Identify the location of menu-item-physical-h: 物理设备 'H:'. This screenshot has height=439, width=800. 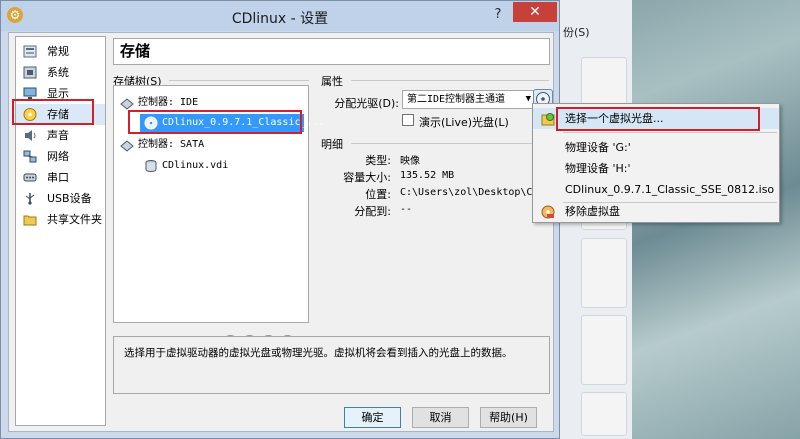
(656, 168).